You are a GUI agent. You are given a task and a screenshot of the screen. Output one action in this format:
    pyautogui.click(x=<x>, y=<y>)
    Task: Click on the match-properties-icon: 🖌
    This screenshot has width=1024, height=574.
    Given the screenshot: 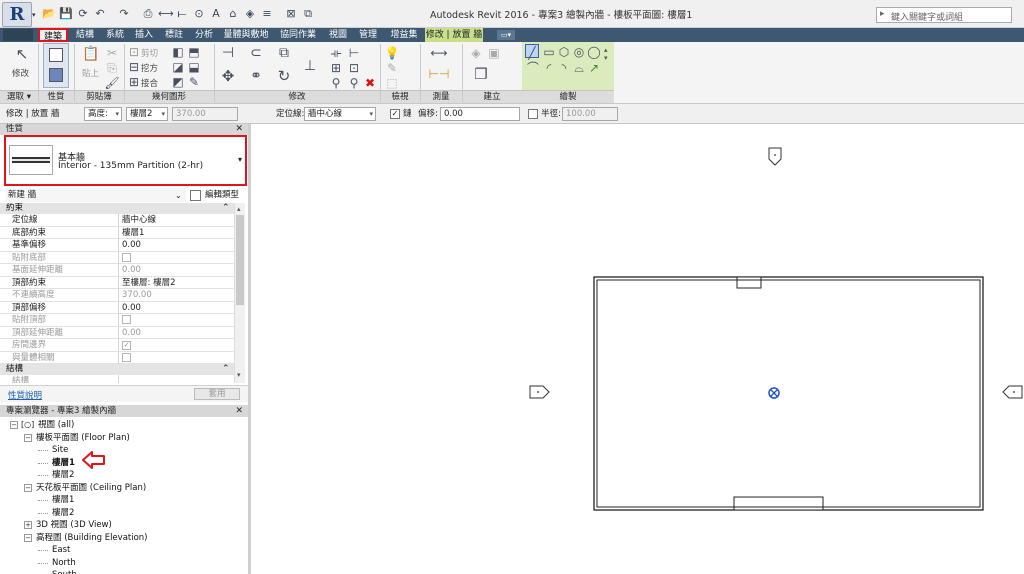 What is the action you would take?
    pyautogui.click(x=112, y=83)
    